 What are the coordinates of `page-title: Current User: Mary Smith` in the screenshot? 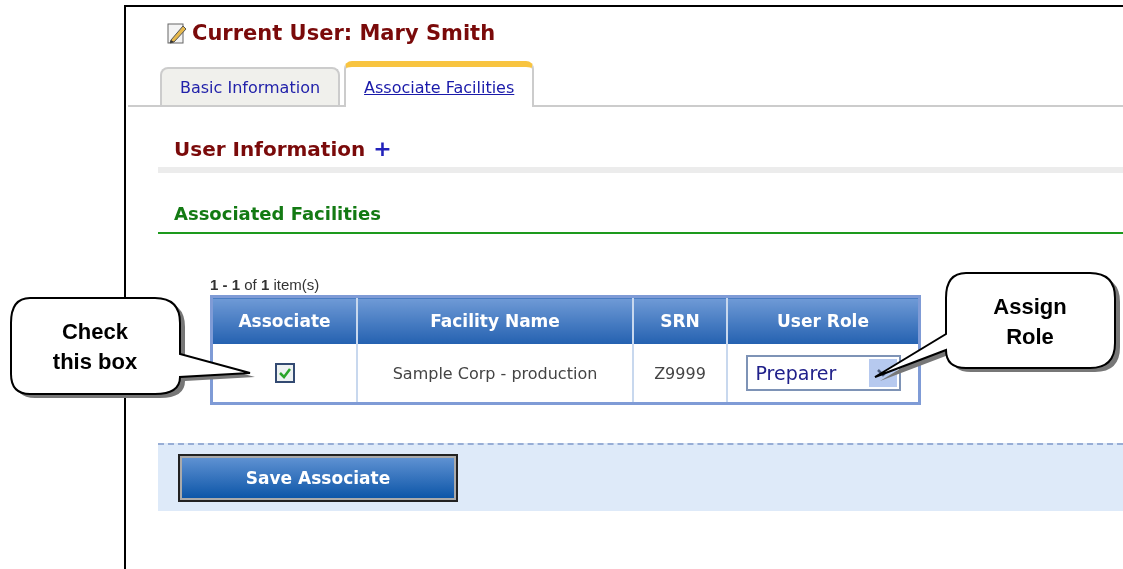 It's located at (344, 33).